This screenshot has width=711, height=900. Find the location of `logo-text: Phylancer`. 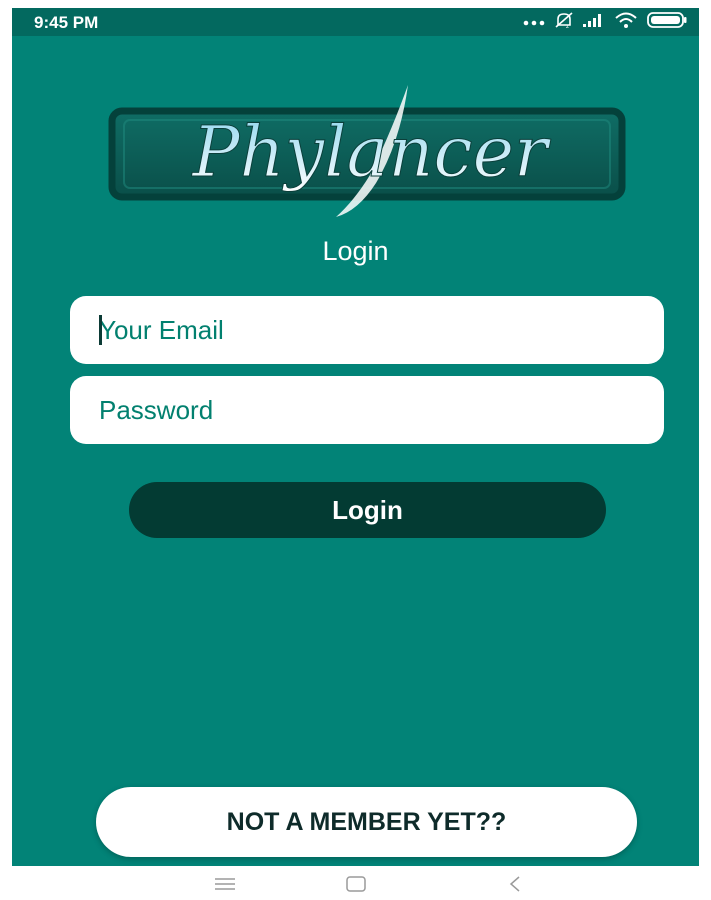

logo-text: Phylancer is located at coordinates (370, 152).